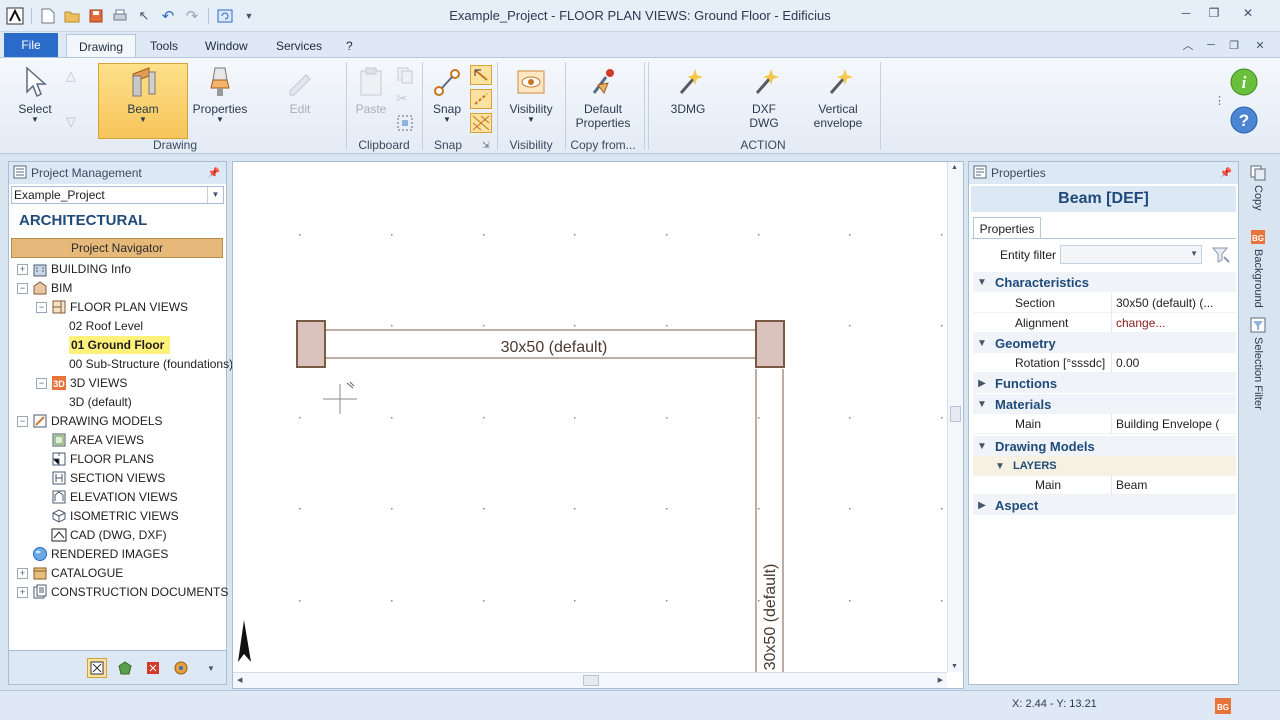 This screenshot has width=1280, height=720. What do you see at coordinates (90, 421) in the screenshot?
I see `tree-item: − DRAWING MODELS` at bounding box center [90, 421].